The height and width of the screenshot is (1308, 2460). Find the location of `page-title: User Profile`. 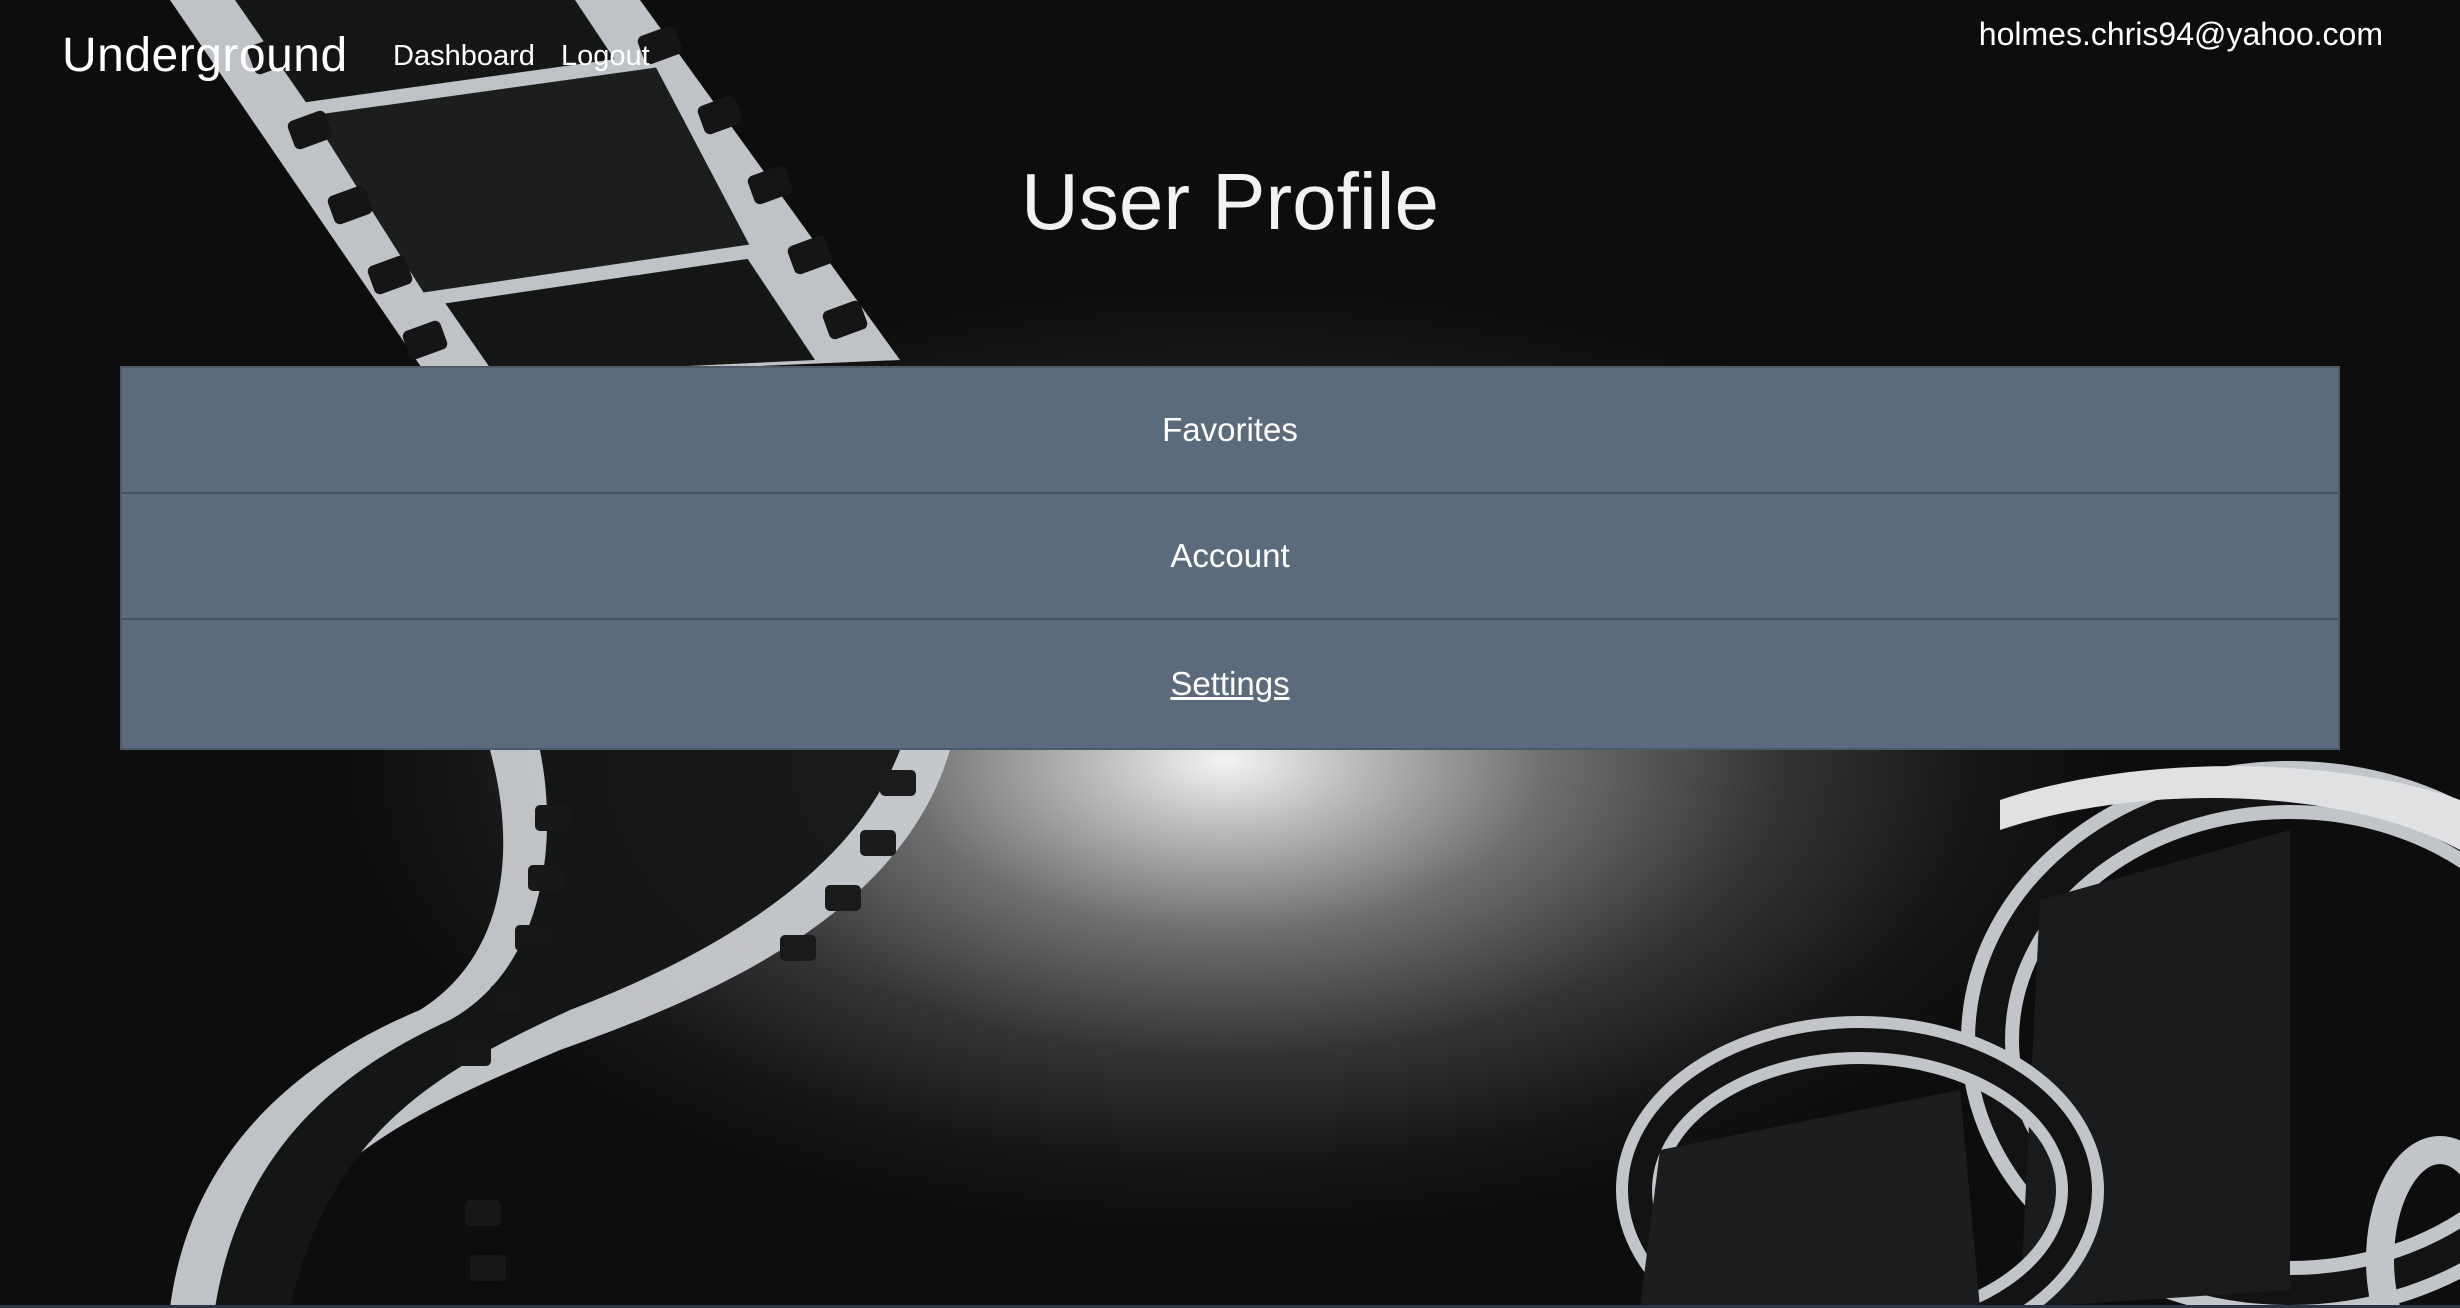

page-title: User Profile is located at coordinates (1230, 201).